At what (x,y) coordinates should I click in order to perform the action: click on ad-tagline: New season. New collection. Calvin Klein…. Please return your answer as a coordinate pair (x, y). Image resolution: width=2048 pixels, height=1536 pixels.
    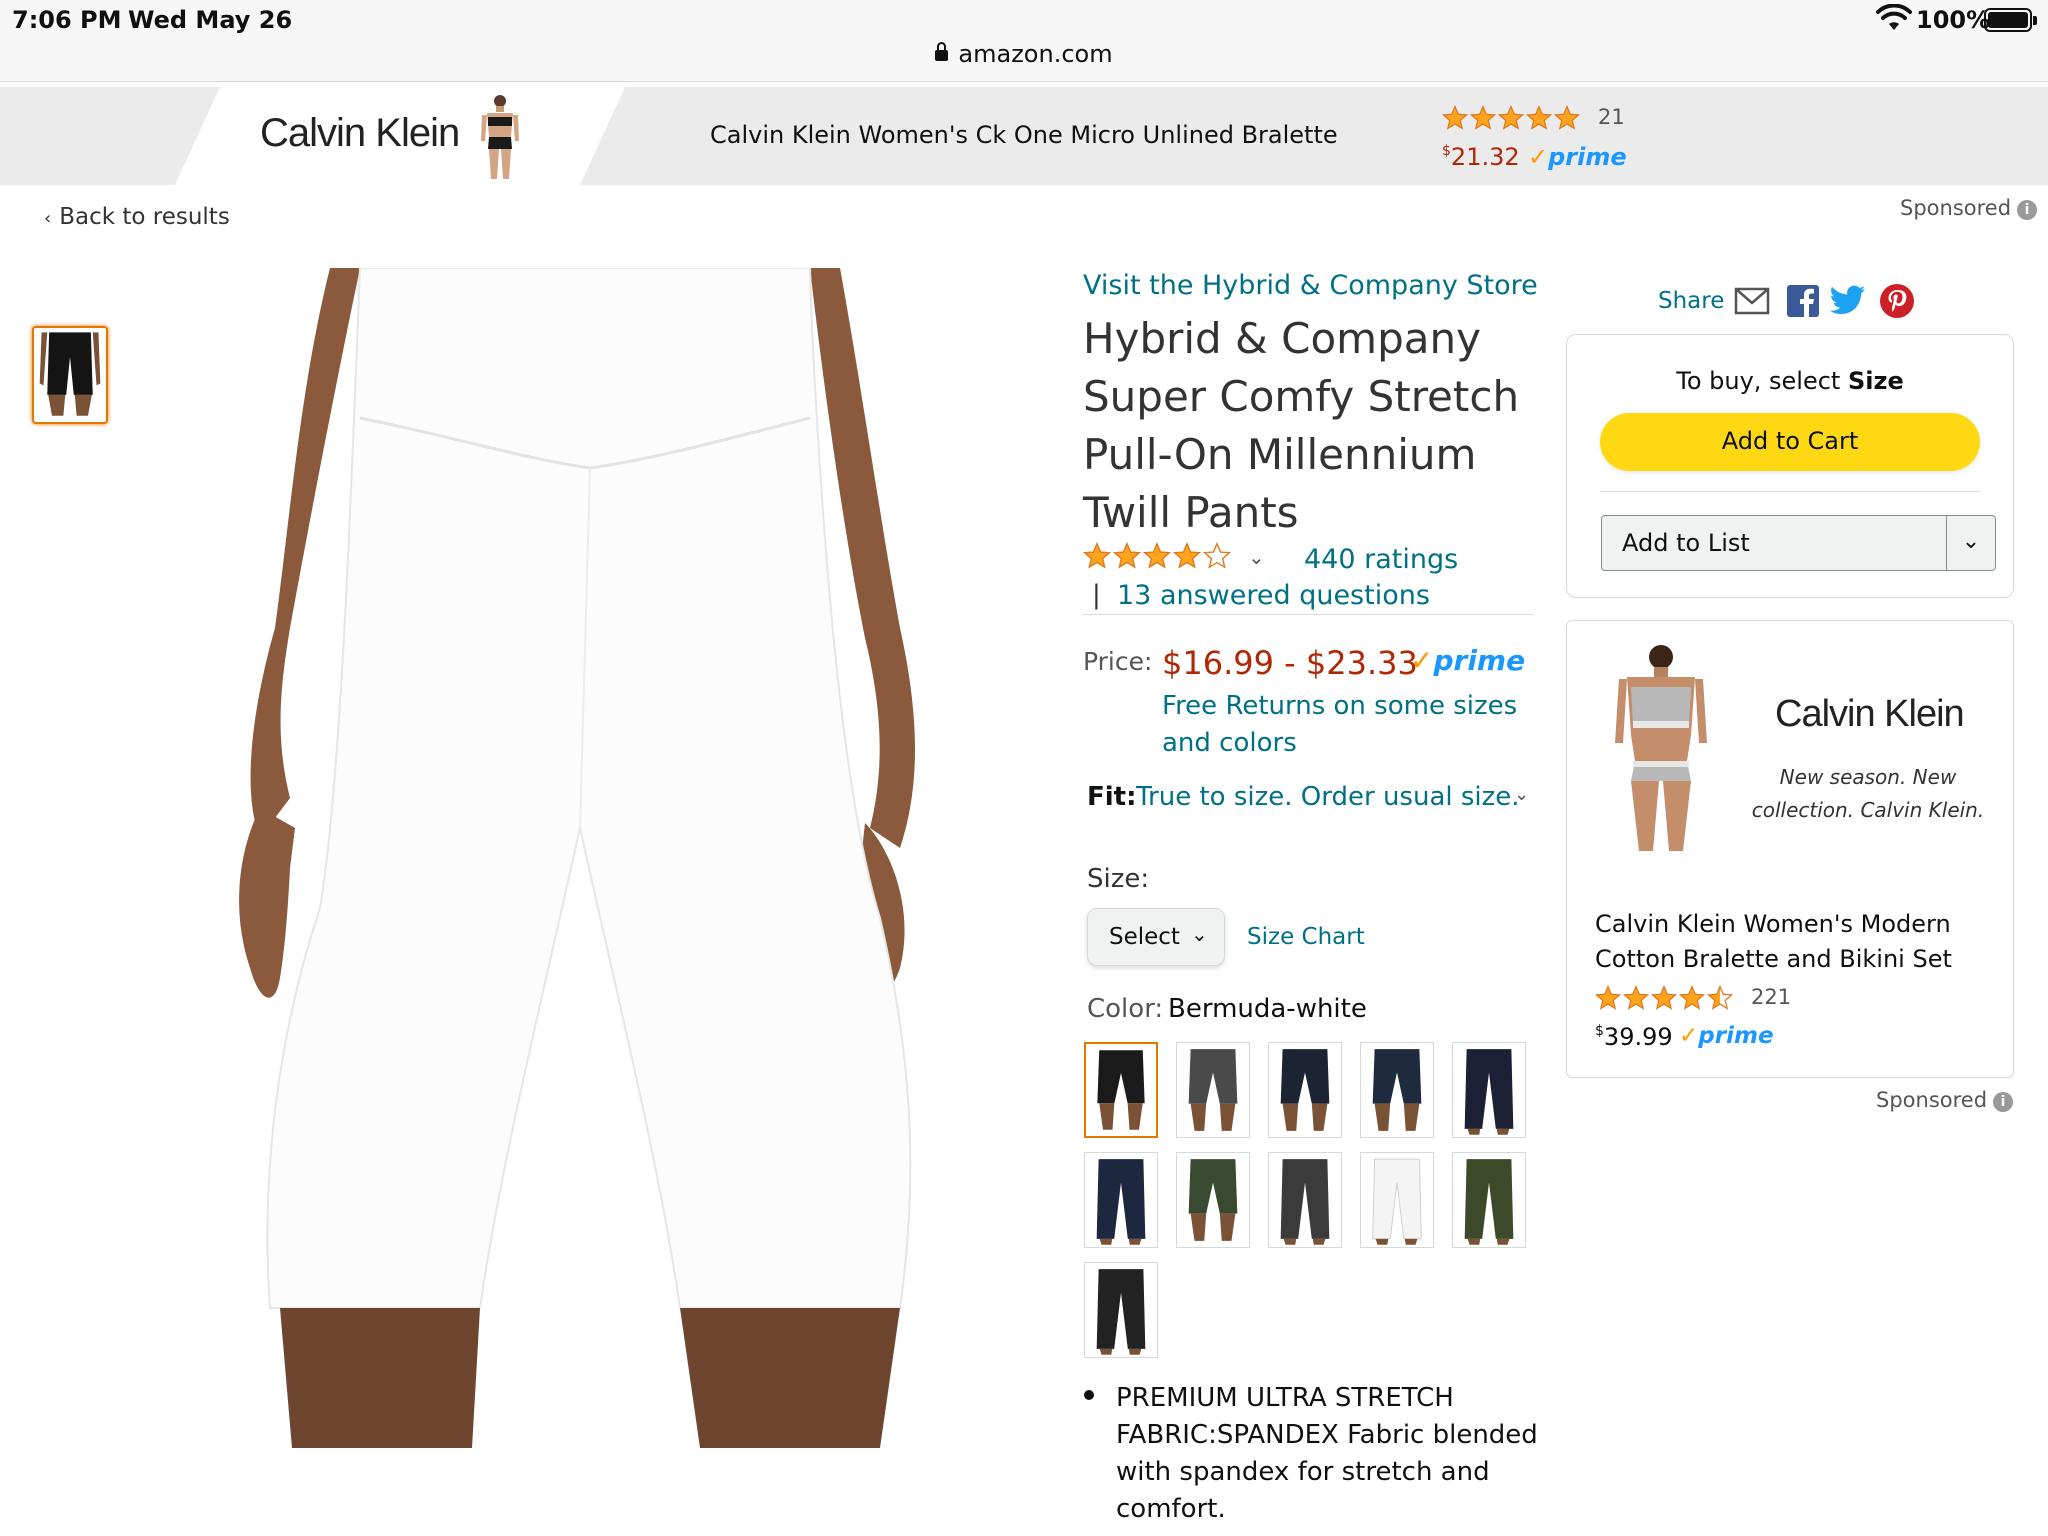
    Looking at the image, I should click on (1868, 793).